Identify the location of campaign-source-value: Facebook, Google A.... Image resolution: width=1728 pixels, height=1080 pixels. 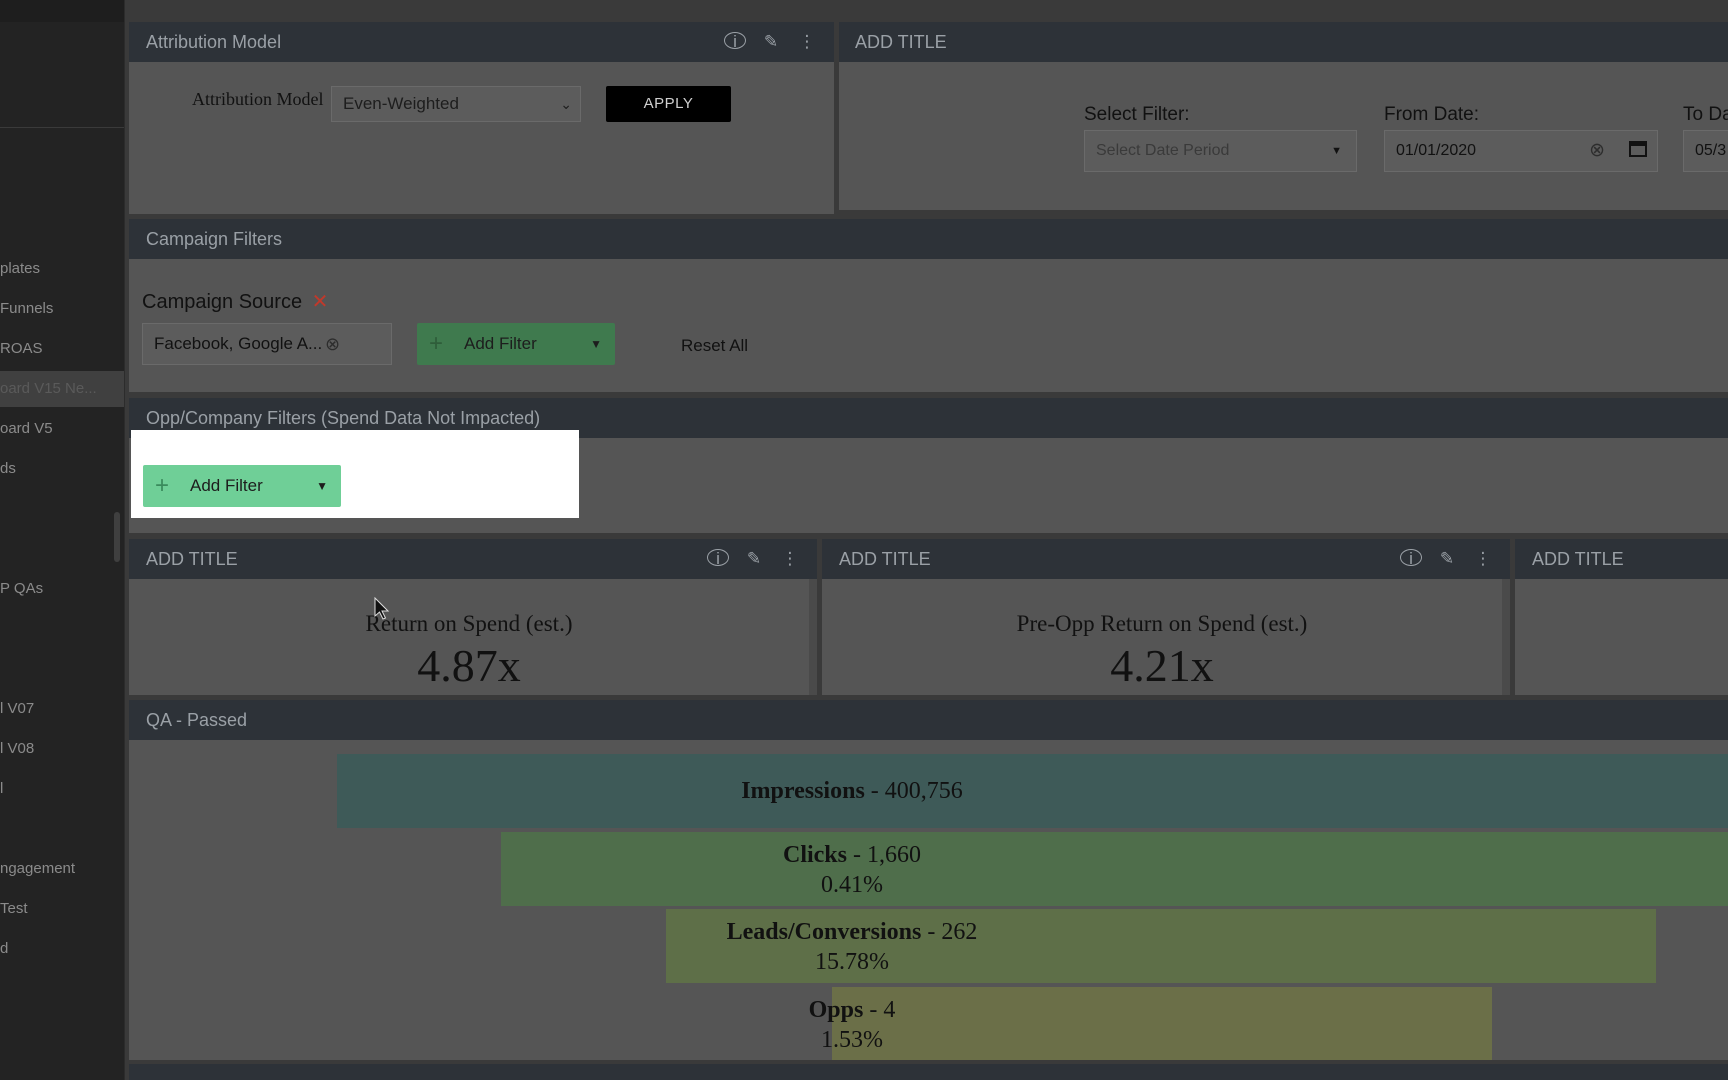
(238, 343).